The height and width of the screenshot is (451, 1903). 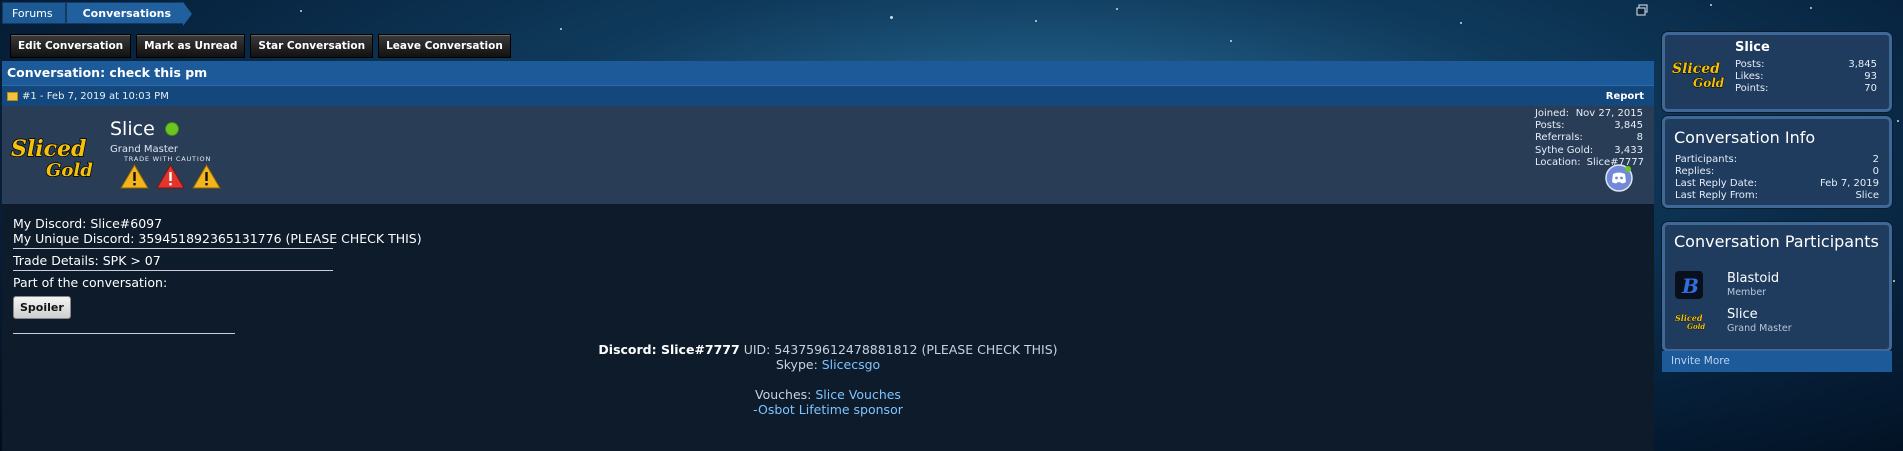 I want to click on profile-avatar: Sliced Gold, so click(x=1699, y=72).